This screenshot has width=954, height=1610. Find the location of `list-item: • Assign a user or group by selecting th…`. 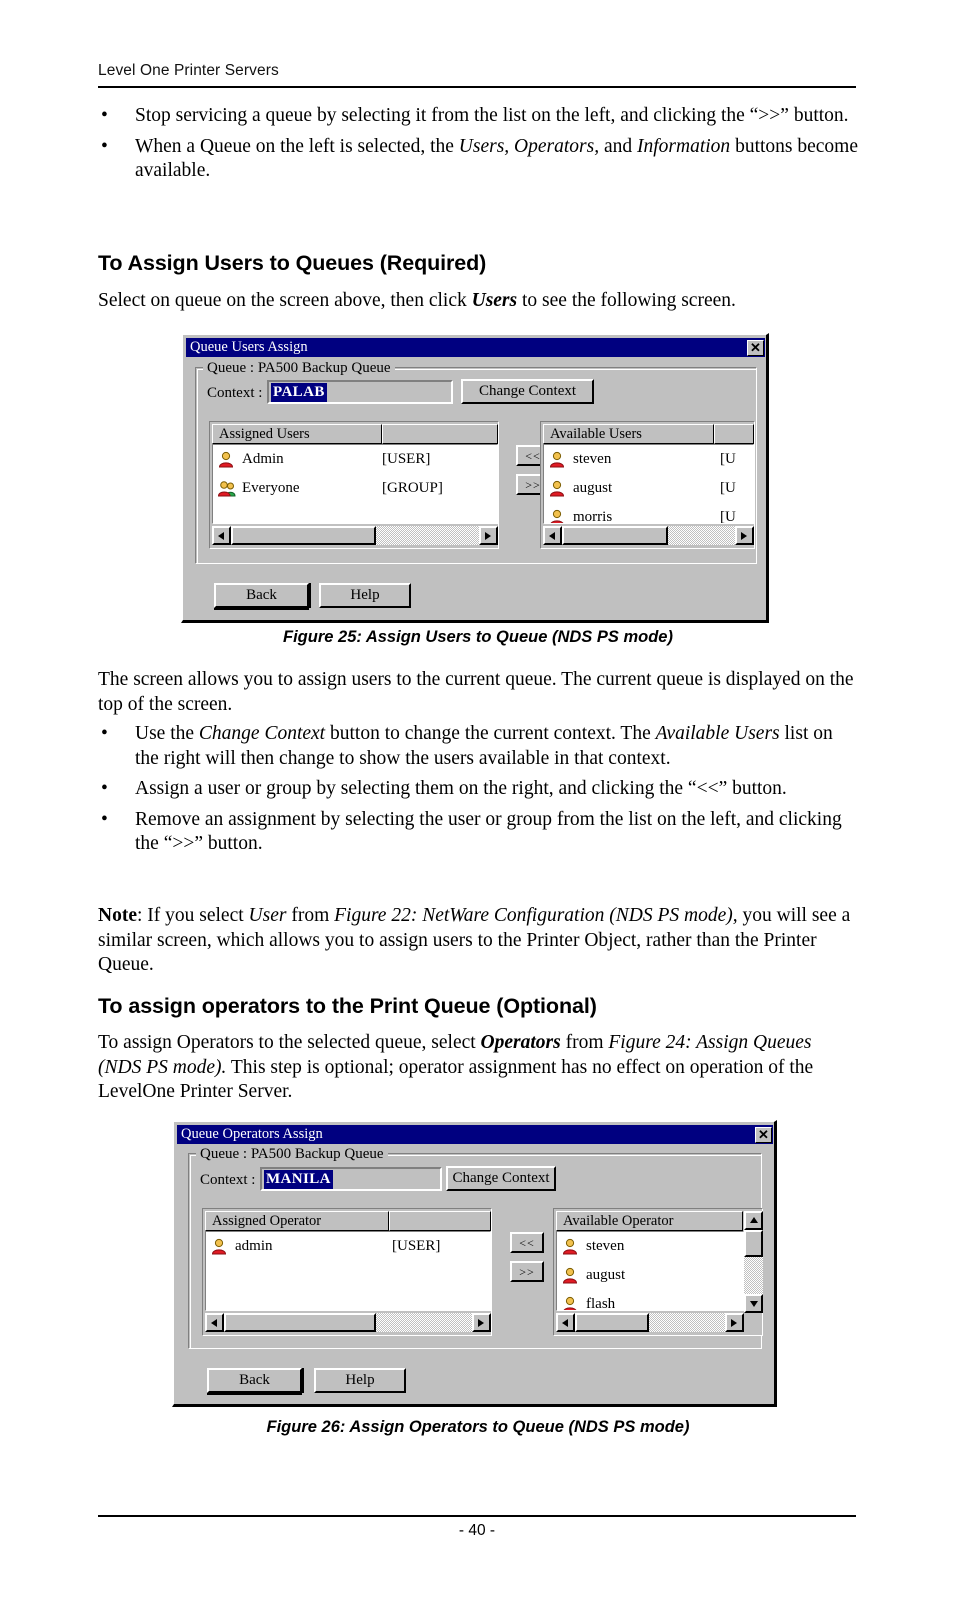

list-item: • Assign a user or group by selecting th… is located at coordinates (478, 789).